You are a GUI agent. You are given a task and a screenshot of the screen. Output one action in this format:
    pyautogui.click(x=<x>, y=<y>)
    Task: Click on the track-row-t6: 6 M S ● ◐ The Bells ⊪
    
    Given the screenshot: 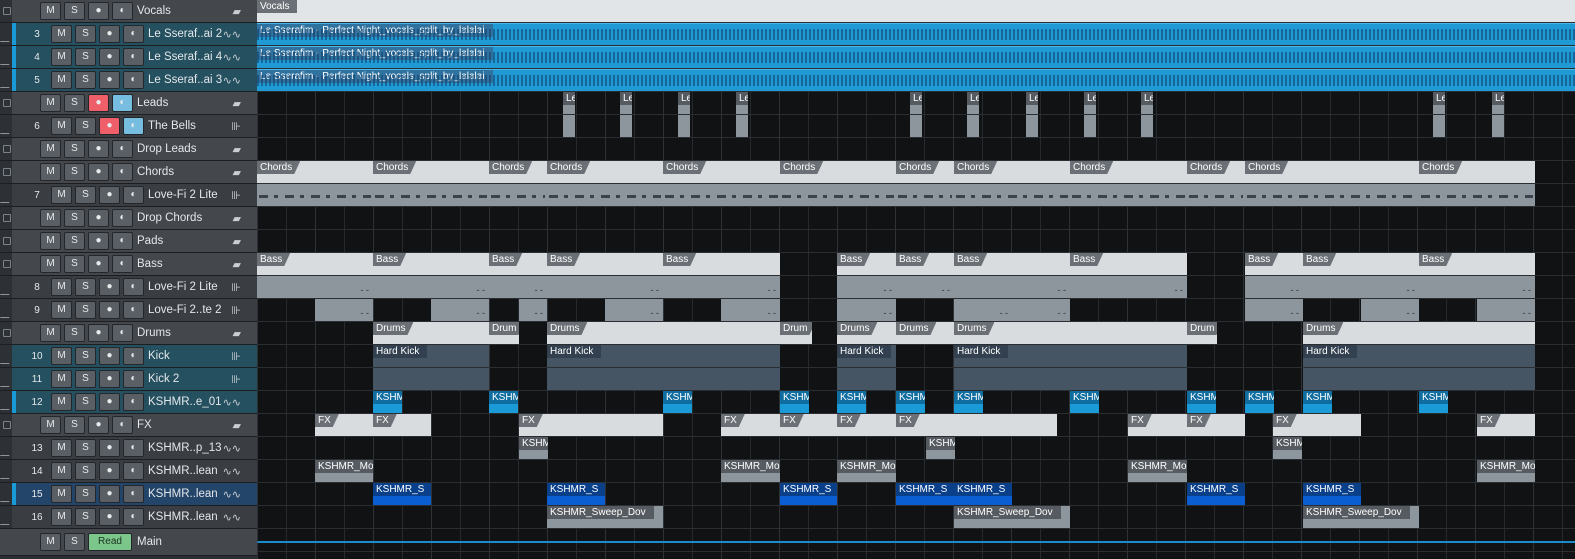 What is the action you would take?
    pyautogui.click(x=128, y=126)
    